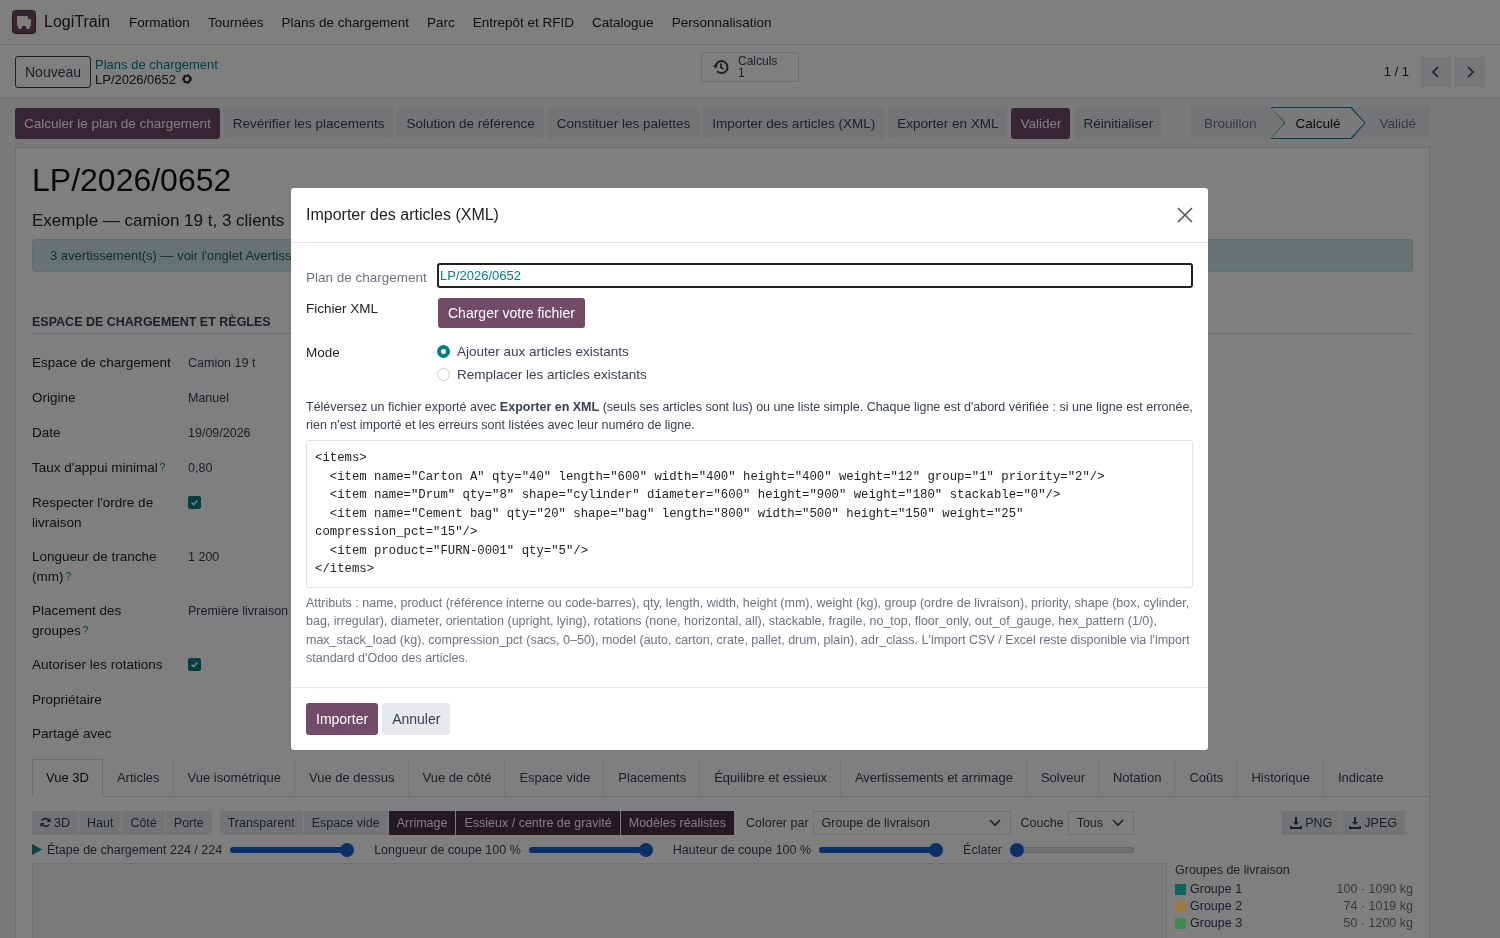 Image resolution: width=1500 pixels, height=938 pixels. What do you see at coordinates (171, 255) in the screenshot?
I see `warning-text: 3 avertissement(s) — voir l'onglet Avertiss` at bounding box center [171, 255].